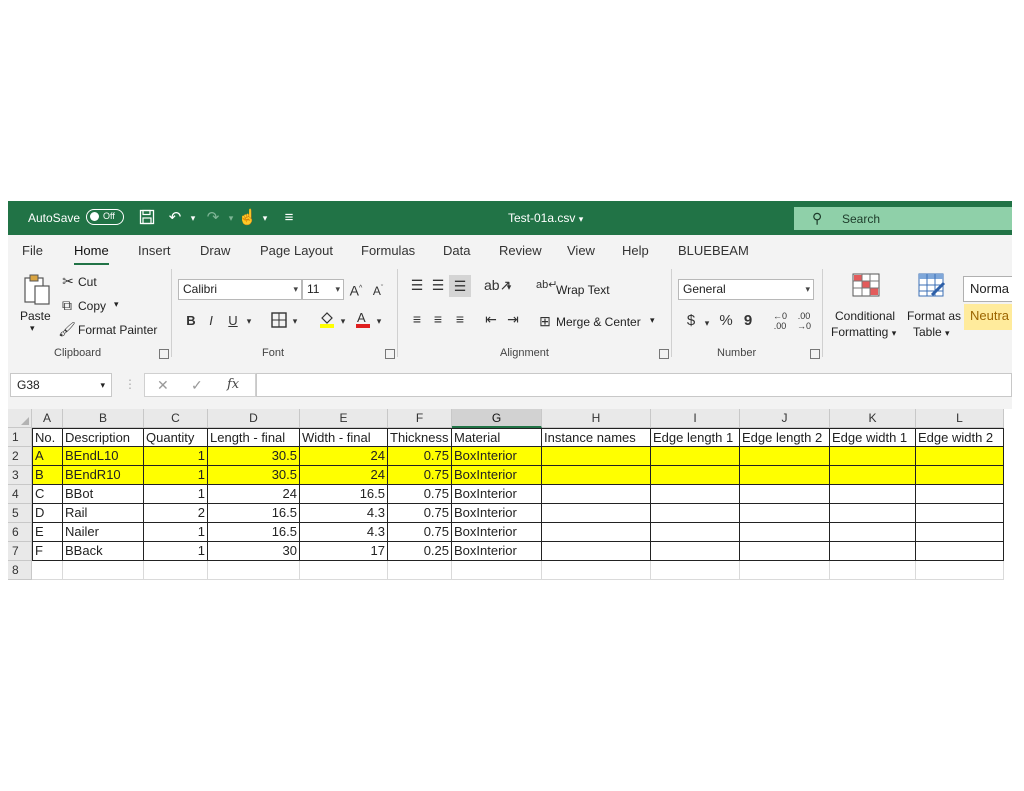  I want to click on row-header-6: 6, so click(20, 532).